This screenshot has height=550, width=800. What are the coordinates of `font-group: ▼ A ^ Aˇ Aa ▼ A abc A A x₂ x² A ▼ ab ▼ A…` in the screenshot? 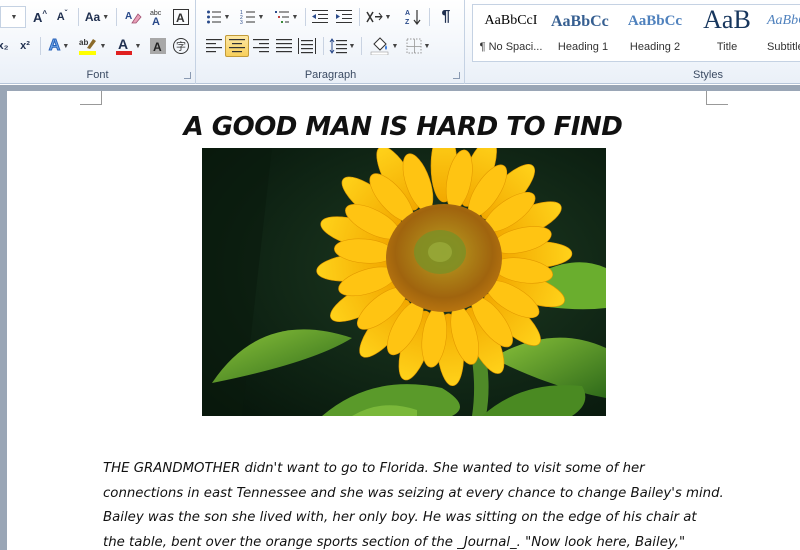 It's located at (98, 42).